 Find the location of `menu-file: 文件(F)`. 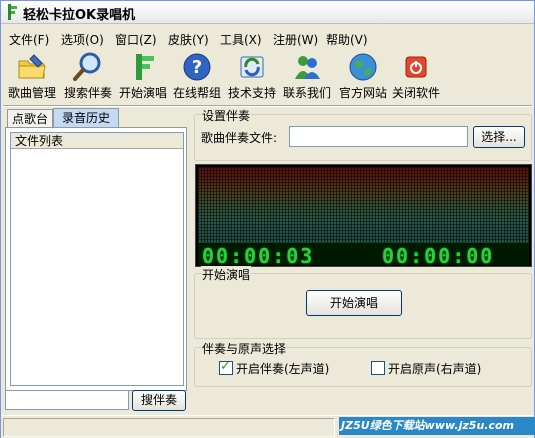

menu-file: 文件(F) is located at coordinates (29, 39).